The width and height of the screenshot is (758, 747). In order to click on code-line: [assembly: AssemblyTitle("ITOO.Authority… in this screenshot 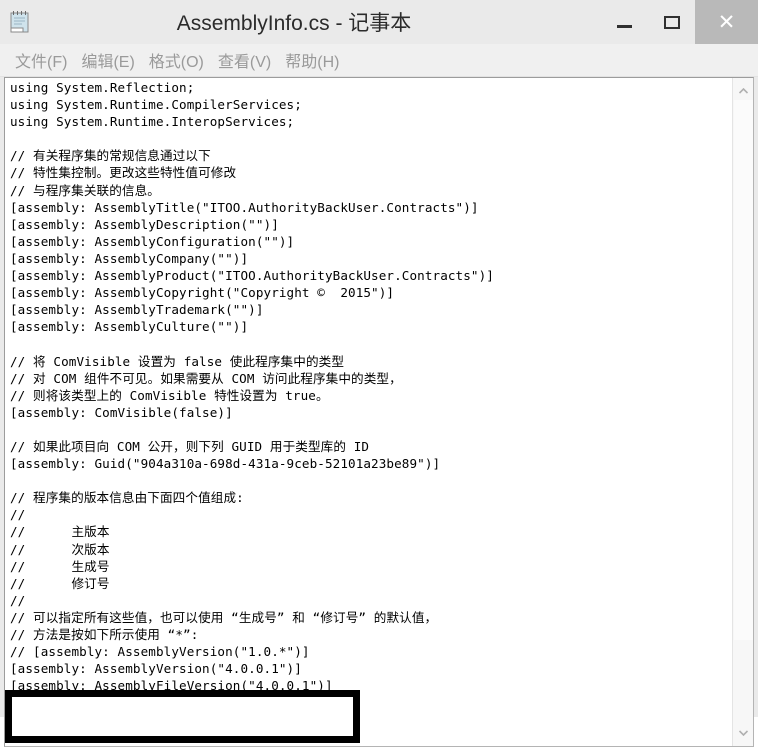, I will do `click(244, 207)`.